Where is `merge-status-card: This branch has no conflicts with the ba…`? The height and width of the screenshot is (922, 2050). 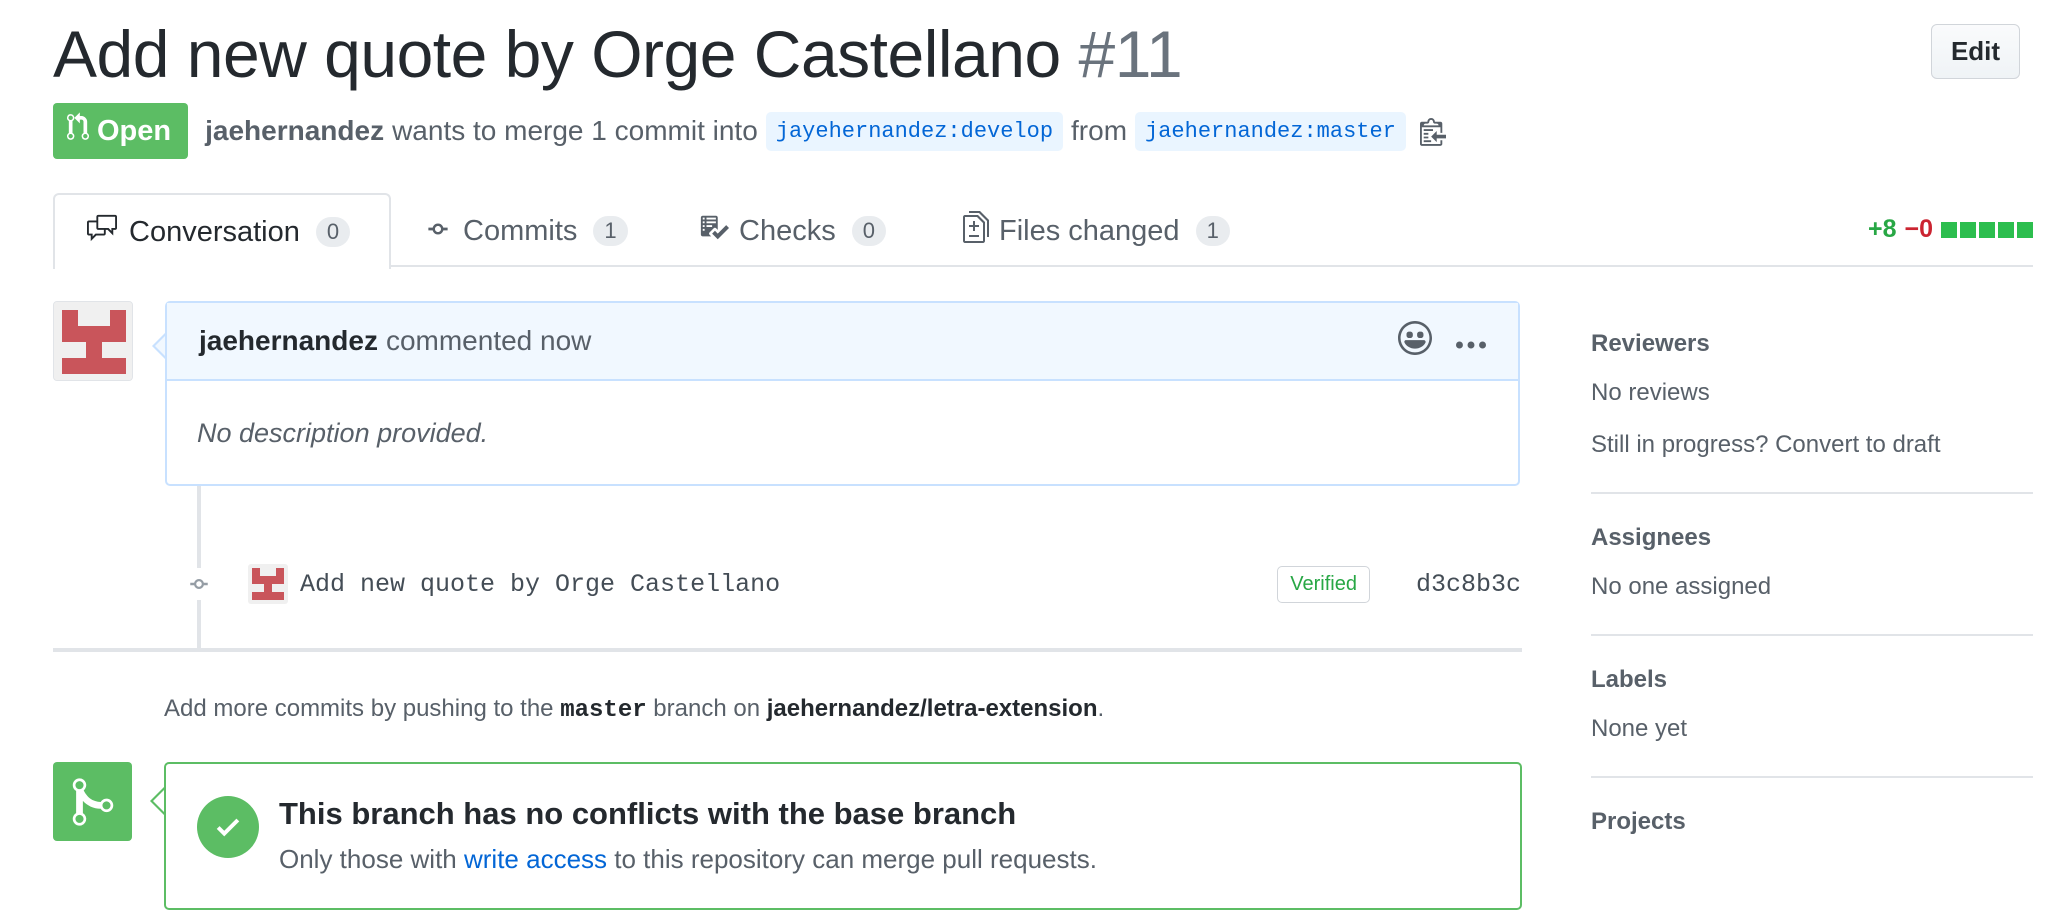
merge-status-card: This branch has no conflicts with the ba… is located at coordinates (843, 836).